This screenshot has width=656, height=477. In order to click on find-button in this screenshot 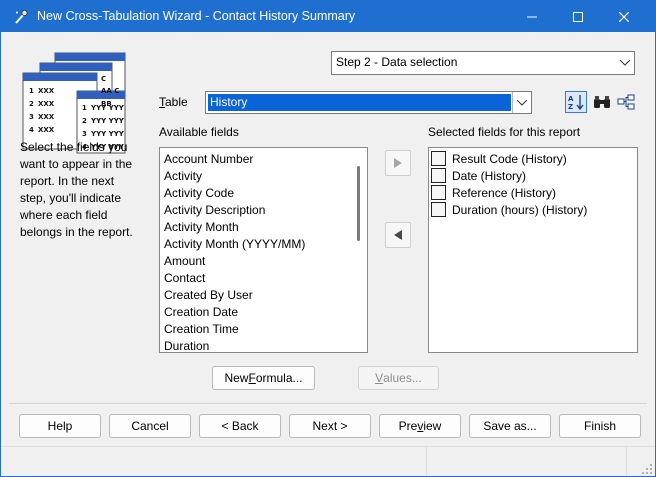, I will do `click(602, 102)`.